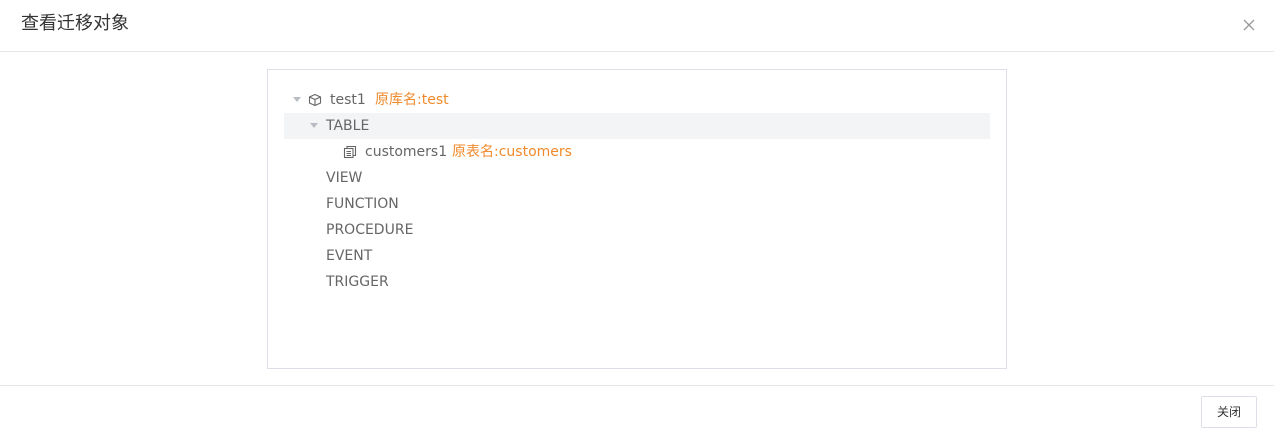  Describe the element at coordinates (348, 126) in the screenshot. I see `table-group-label: TABLE` at that location.